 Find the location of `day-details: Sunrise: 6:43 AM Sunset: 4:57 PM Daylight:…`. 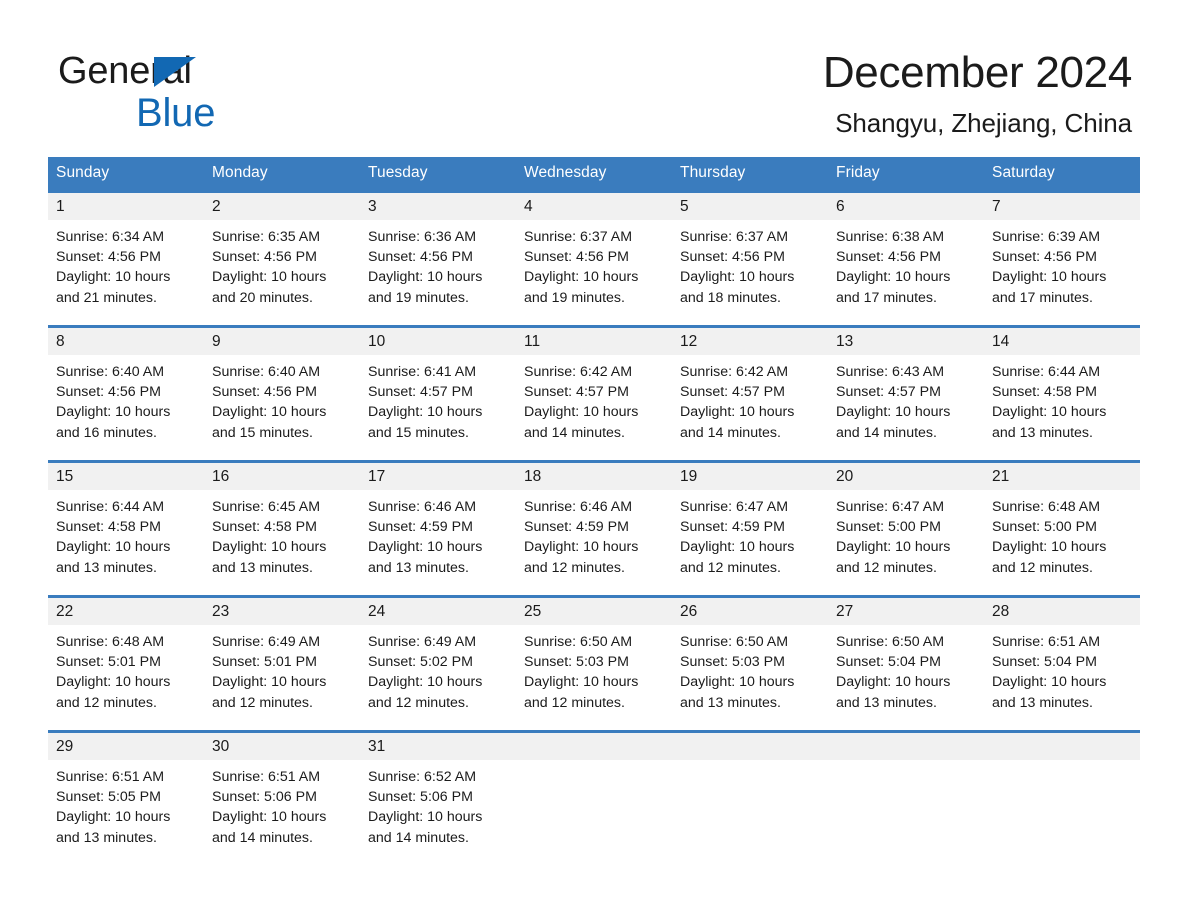

day-details: Sunrise: 6:43 AM Sunset: 4:57 PM Daylight:… is located at coordinates (906, 399).